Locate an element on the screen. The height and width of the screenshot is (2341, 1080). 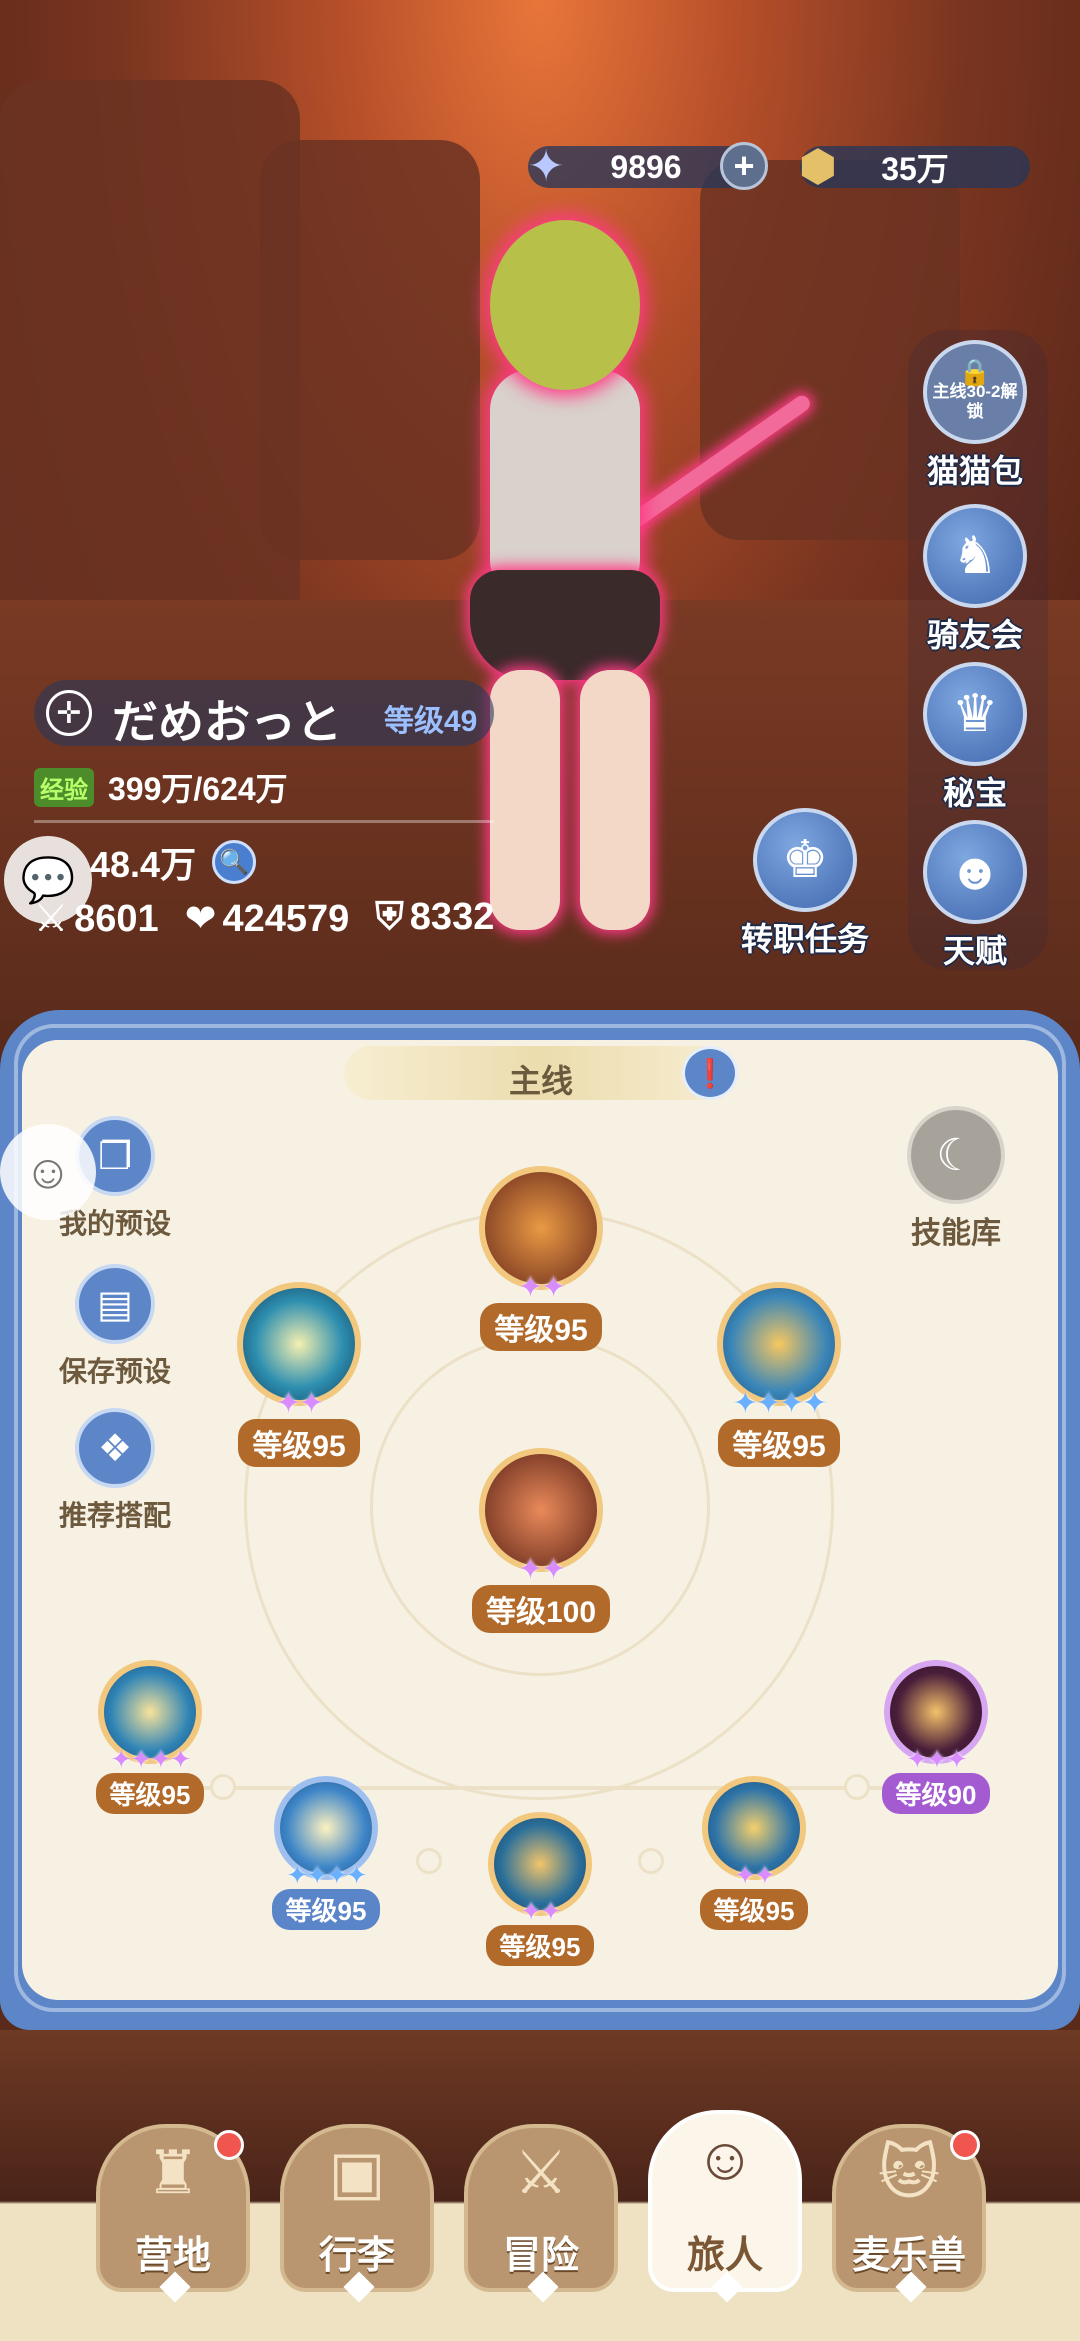
crown-icon: ♚ is located at coordinates (805, 860).